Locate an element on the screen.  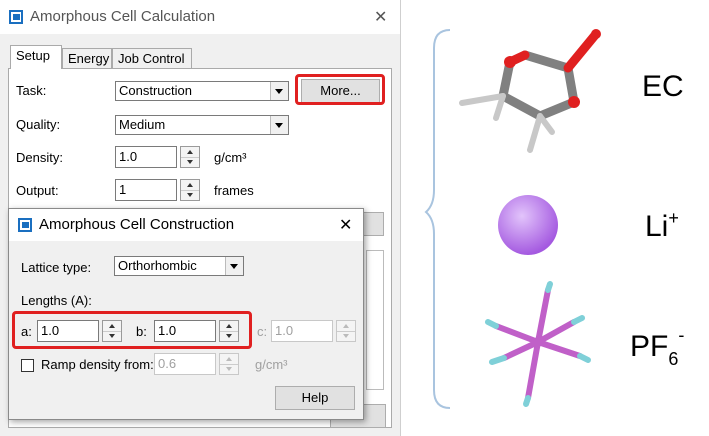
output-stepper is located at coordinates (190, 190).